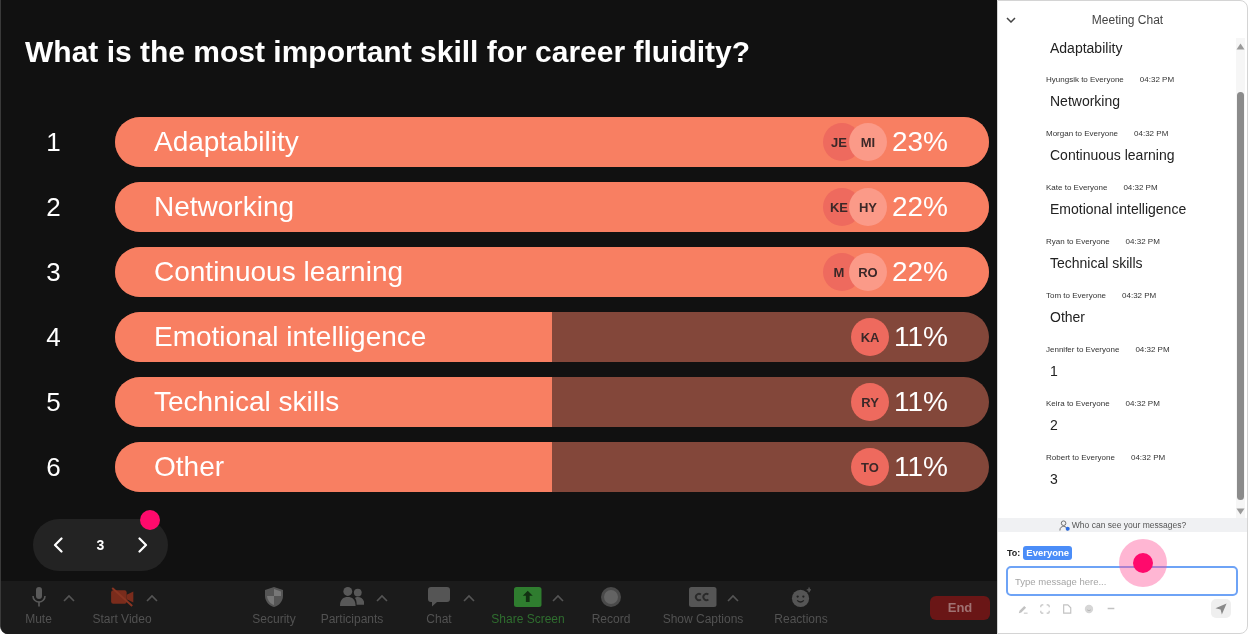 This screenshot has width=1248, height=634. What do you see at coordinates (1054, 425) in the screenshot?
I see `message-text: 2` at bounding box center [1054, 425].